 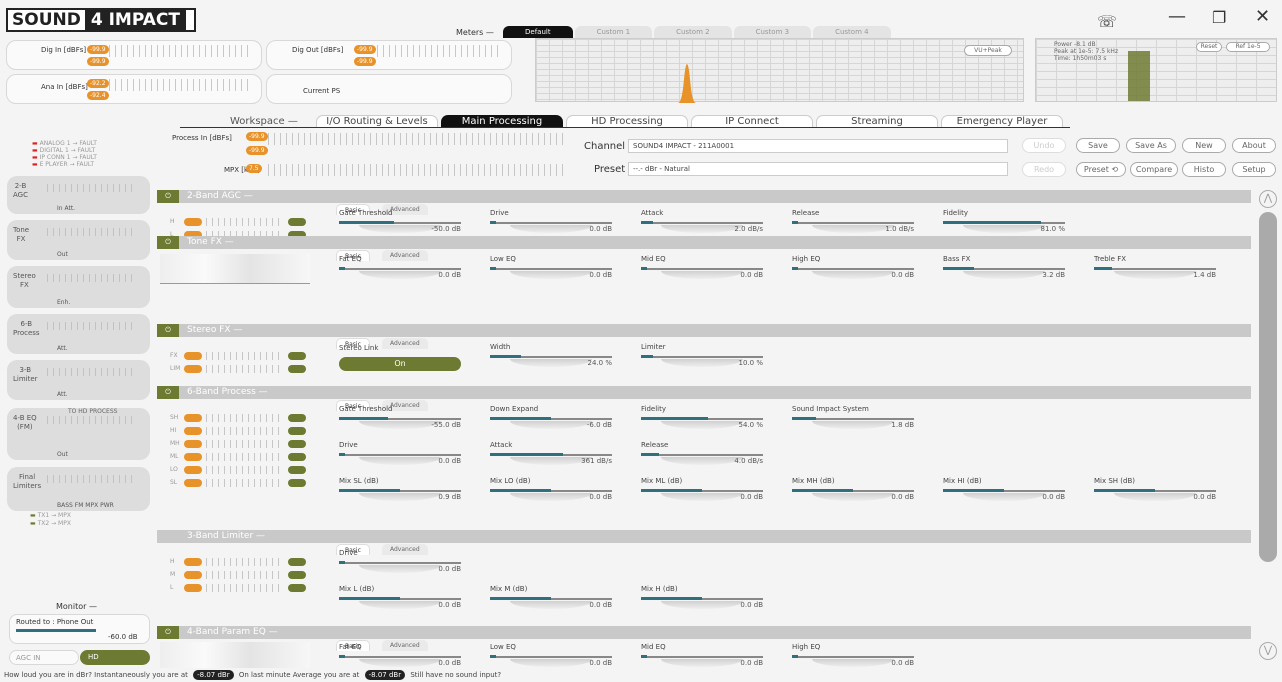 What do you see at coordinates (702, 492) in the screenshot?
I see `control-mix-ml-db: Mix ML (dB) 0.0 dB` at bounding box center [702, 492].